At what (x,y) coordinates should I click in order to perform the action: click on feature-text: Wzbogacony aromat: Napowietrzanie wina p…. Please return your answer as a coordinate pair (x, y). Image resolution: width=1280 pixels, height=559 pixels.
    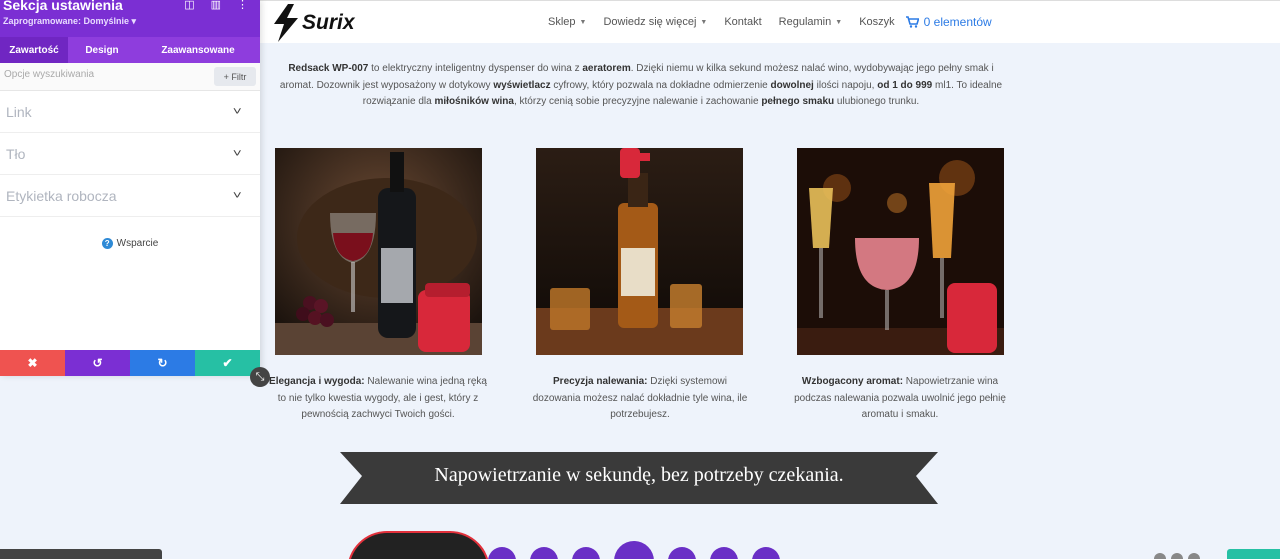
    Looking at the image, I should click on (900, 399).